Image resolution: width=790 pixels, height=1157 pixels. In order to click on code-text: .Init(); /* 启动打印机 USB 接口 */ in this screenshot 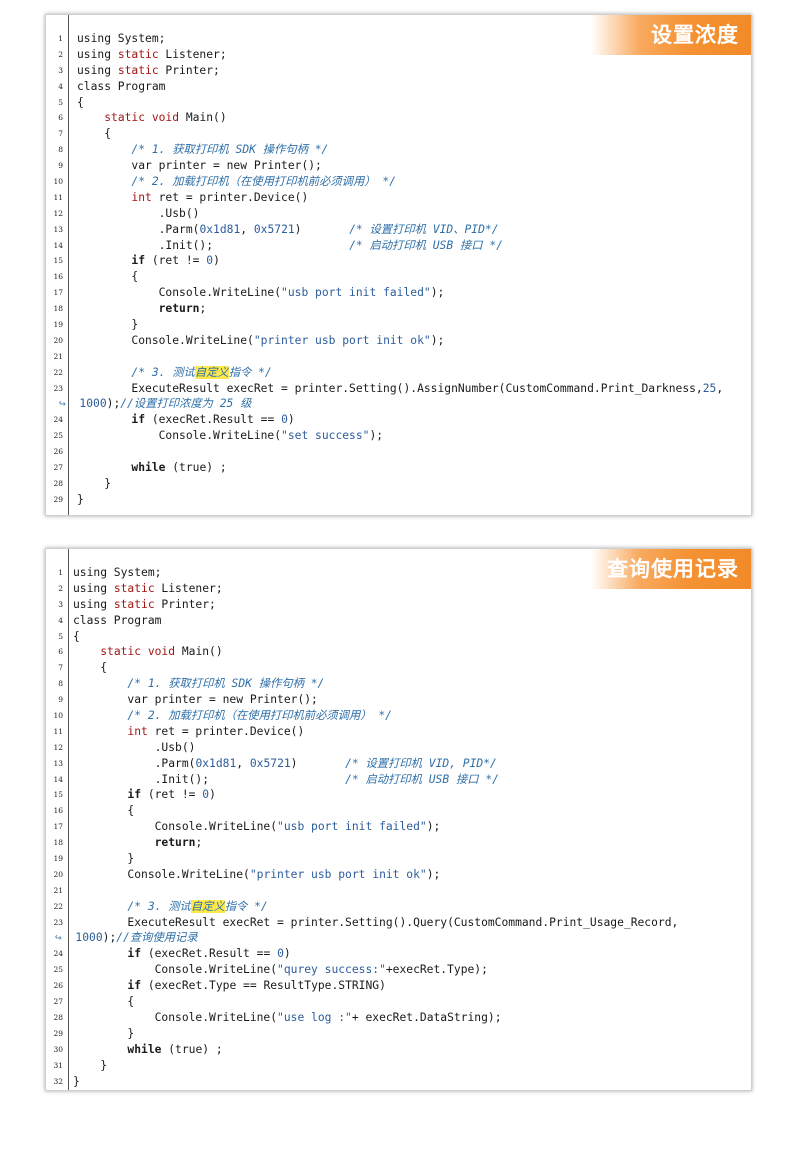, I will do `click(290, 246)`.